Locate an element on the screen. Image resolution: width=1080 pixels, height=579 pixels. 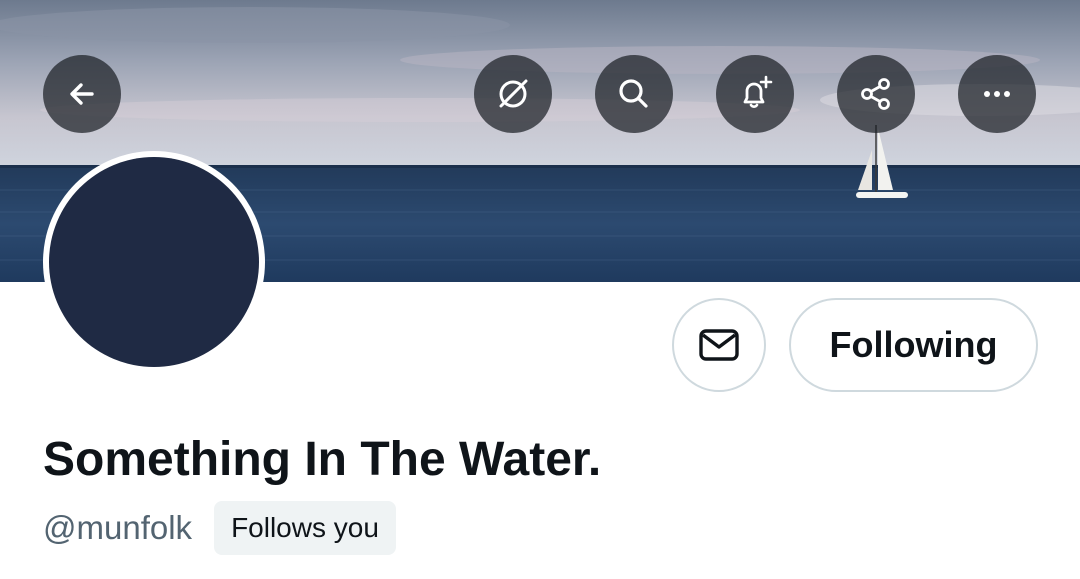
share-icon is located at coordinates (875, 94).